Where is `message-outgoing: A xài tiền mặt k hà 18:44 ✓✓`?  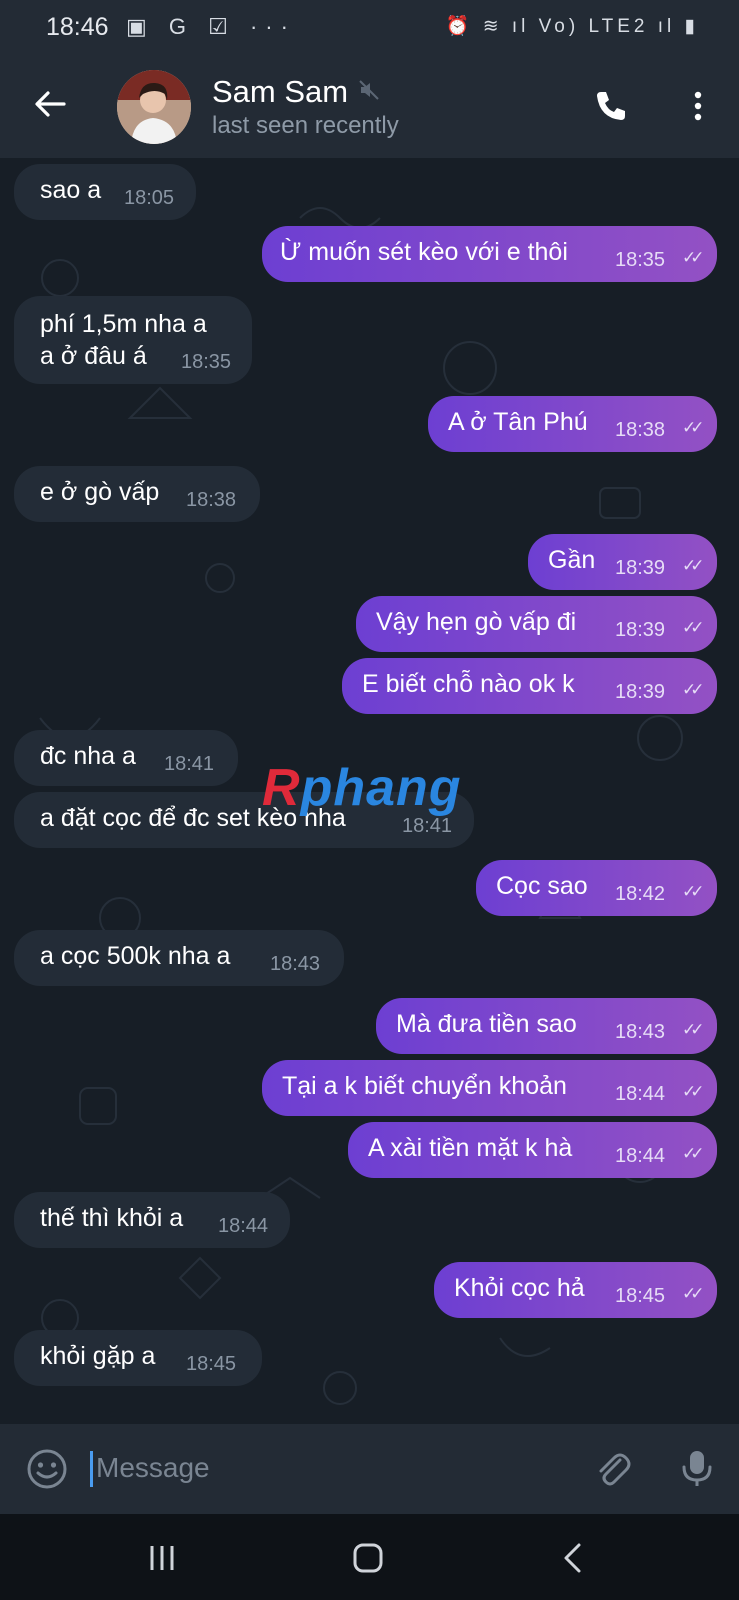 message-outgoing: A xài tiền mặt k hà 18:44 ✓✓ is located at coordinates (532, 1150).